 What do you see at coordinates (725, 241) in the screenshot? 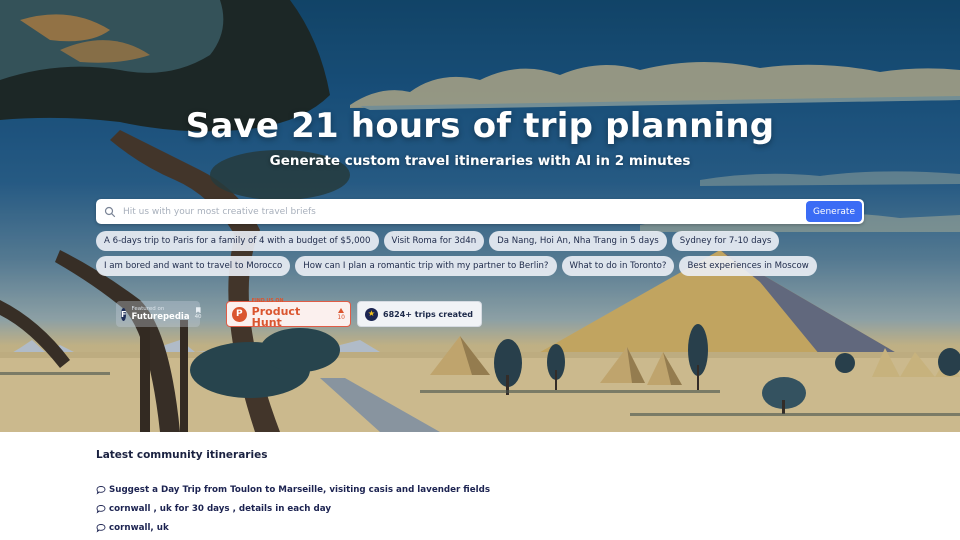
I see `suggestion-chip: Sydney for 7-10 days` at bounding box center [725, 241].